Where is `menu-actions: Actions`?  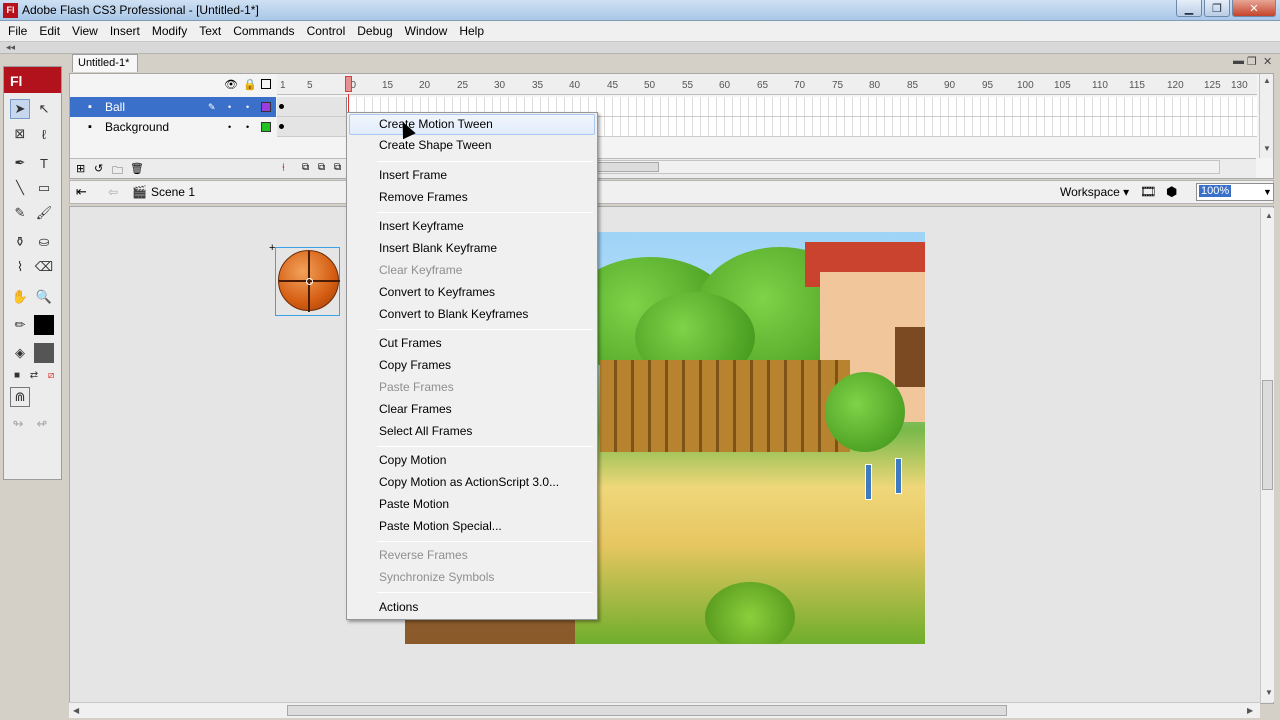 menu-actions: Actions is located at coordinates (472, 607).